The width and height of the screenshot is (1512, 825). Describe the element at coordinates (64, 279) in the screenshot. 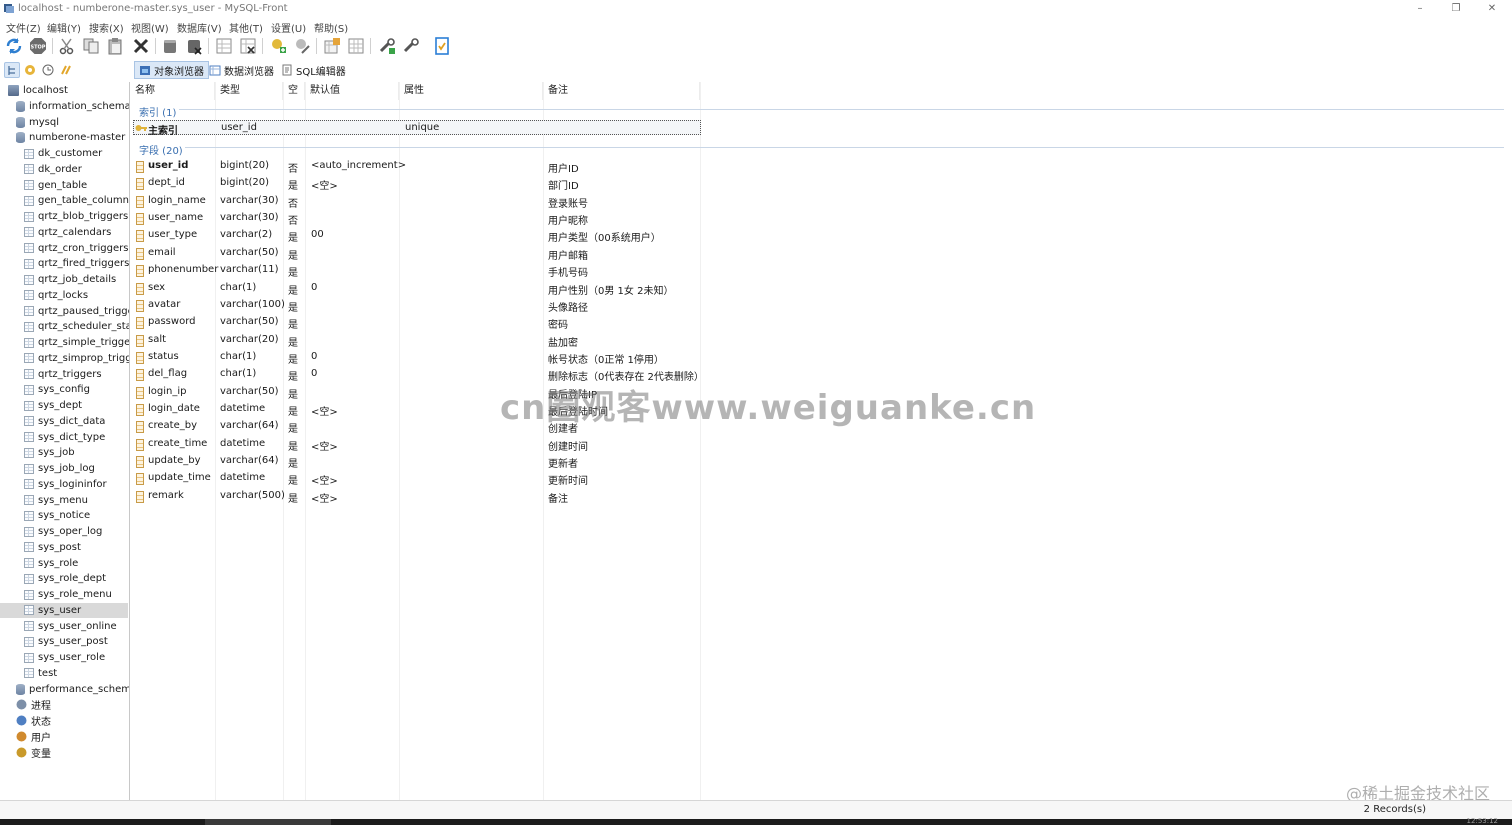

I see `tree-table-qrtz-job-details: qrtz_job_details` at that location.